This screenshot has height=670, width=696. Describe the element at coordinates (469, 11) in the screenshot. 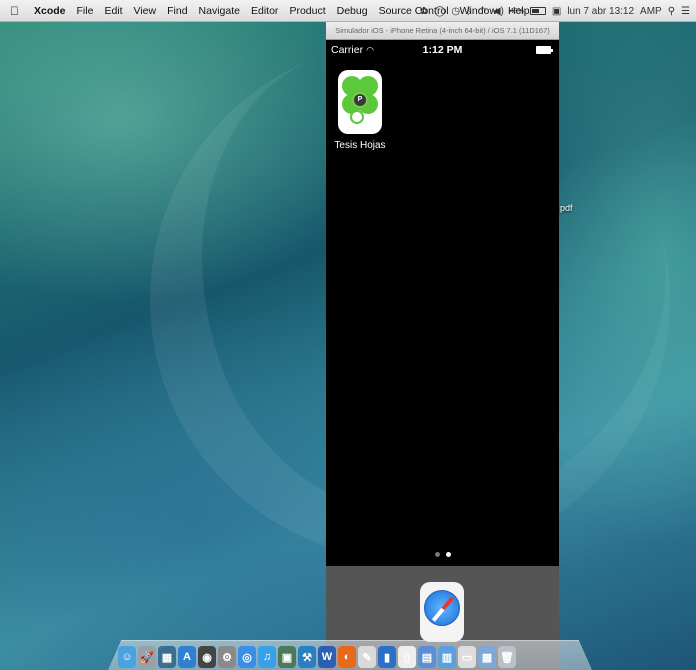

I see `bluetooth-icon: ᛒ` at that location.